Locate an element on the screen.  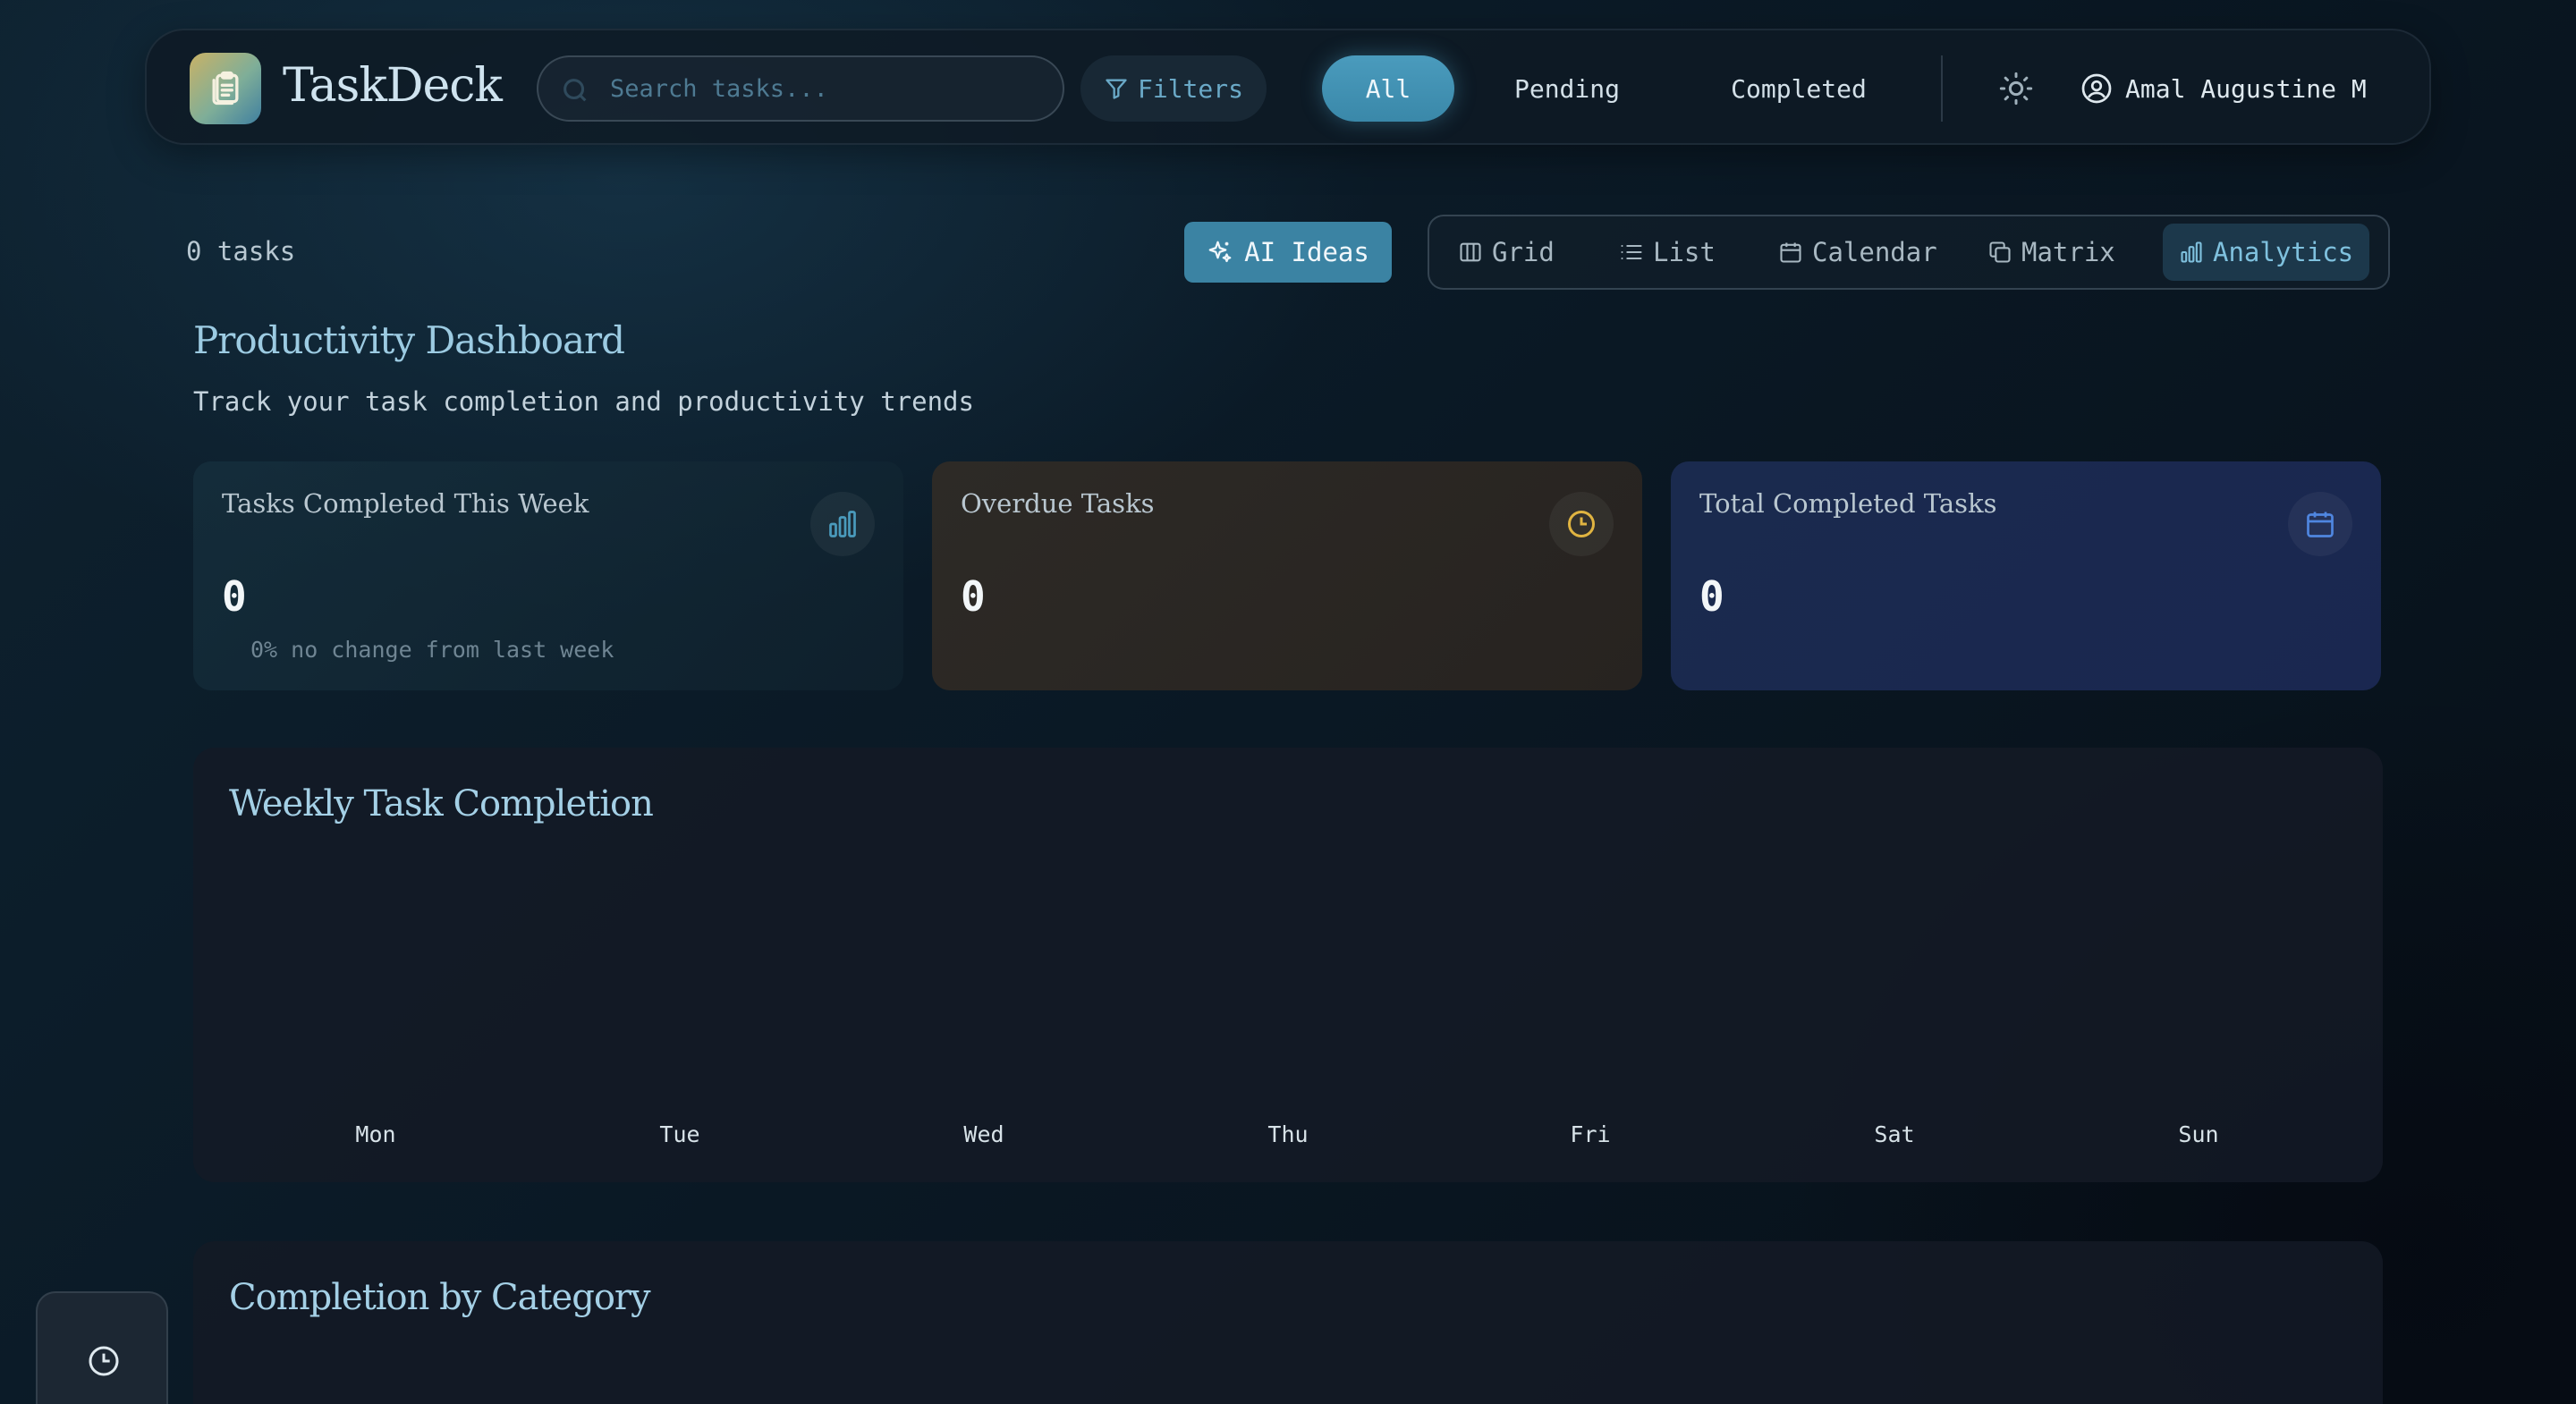
view-switcher: Grid List Calendar Matrix Analytics is located at coordinates (1909, 253).